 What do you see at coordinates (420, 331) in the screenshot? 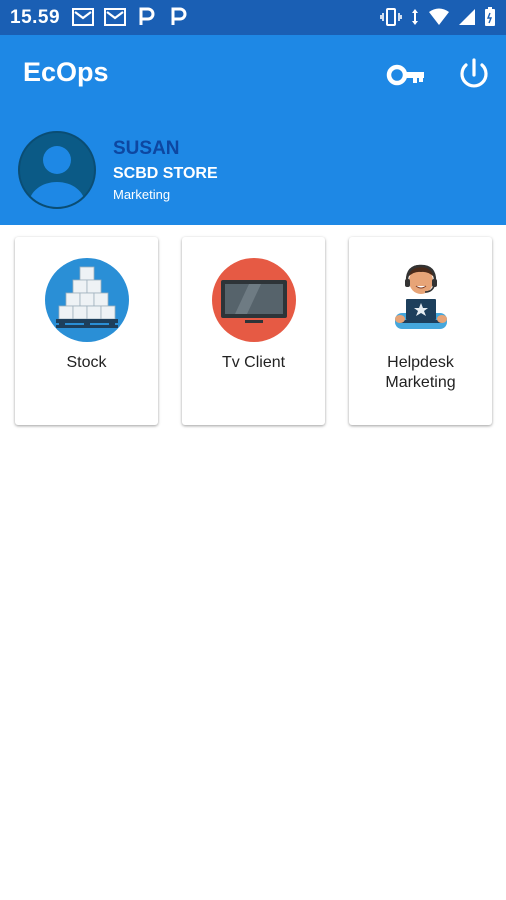
I see `helpdesk-marketing-card: Helpdesk Marketing` at bounding box center [420, 331].